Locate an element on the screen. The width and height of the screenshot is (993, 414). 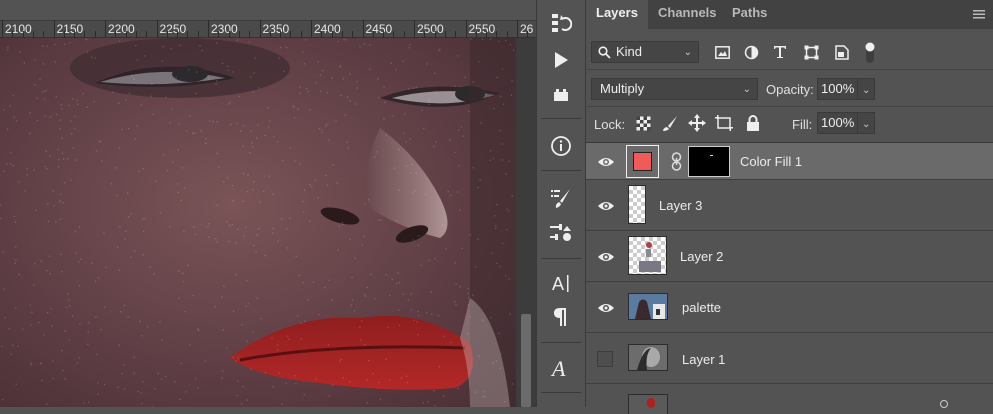
layer-name: Layer 3 is located at coordinates (680, 205).